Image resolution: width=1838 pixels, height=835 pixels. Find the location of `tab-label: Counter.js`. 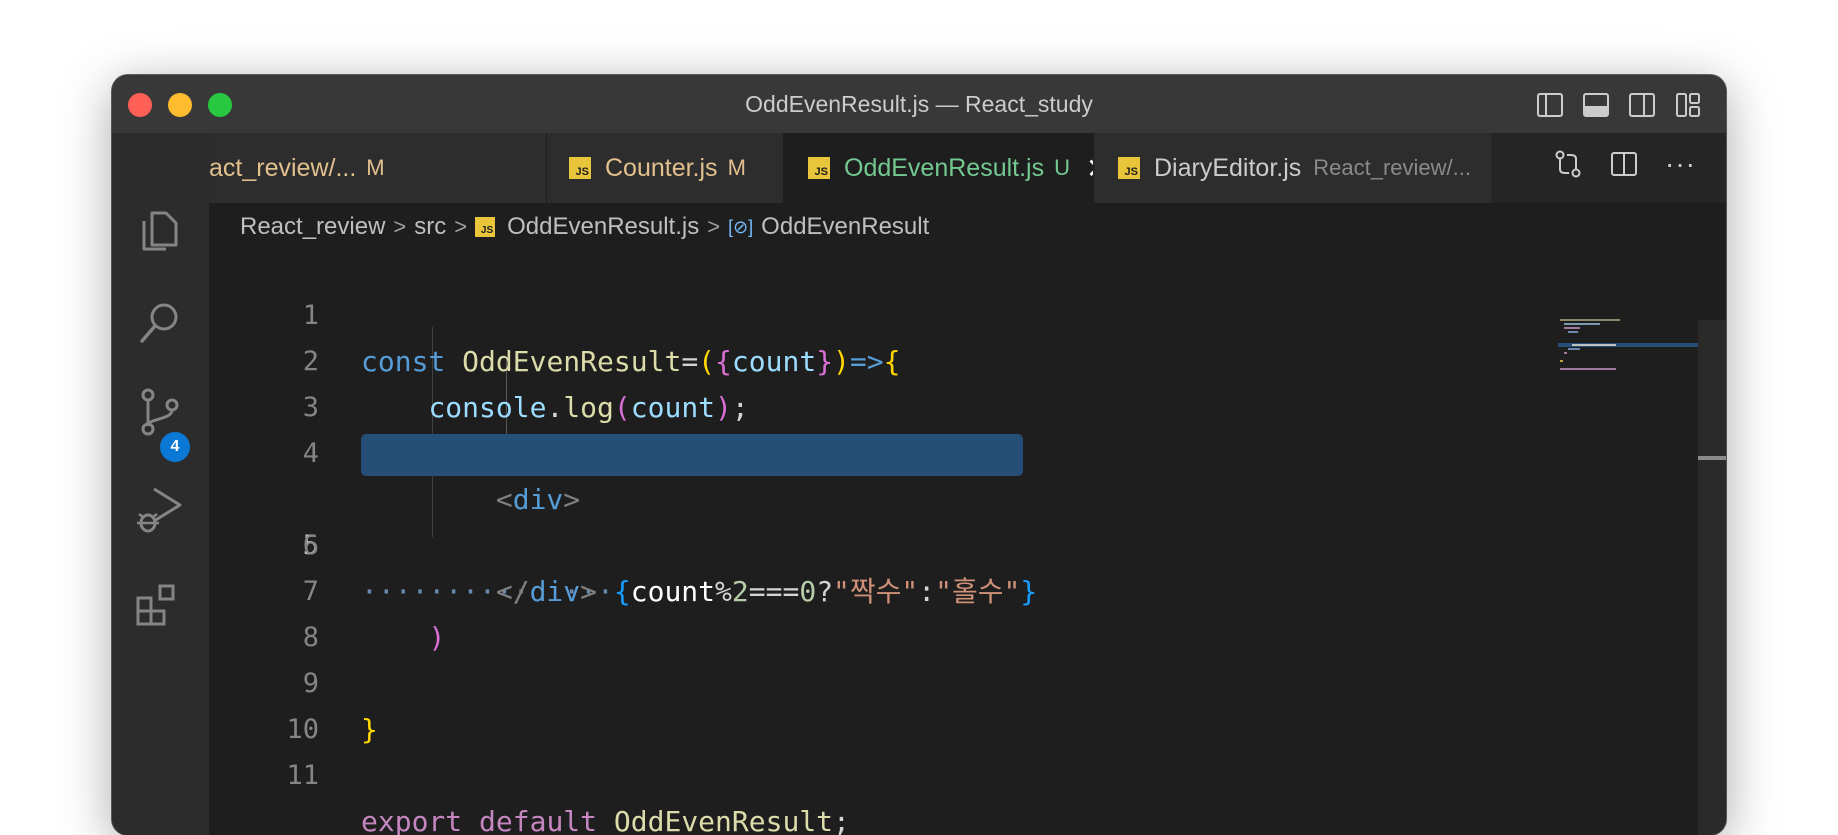

tab-label: Counter.js is located at coordinates (661, 167).